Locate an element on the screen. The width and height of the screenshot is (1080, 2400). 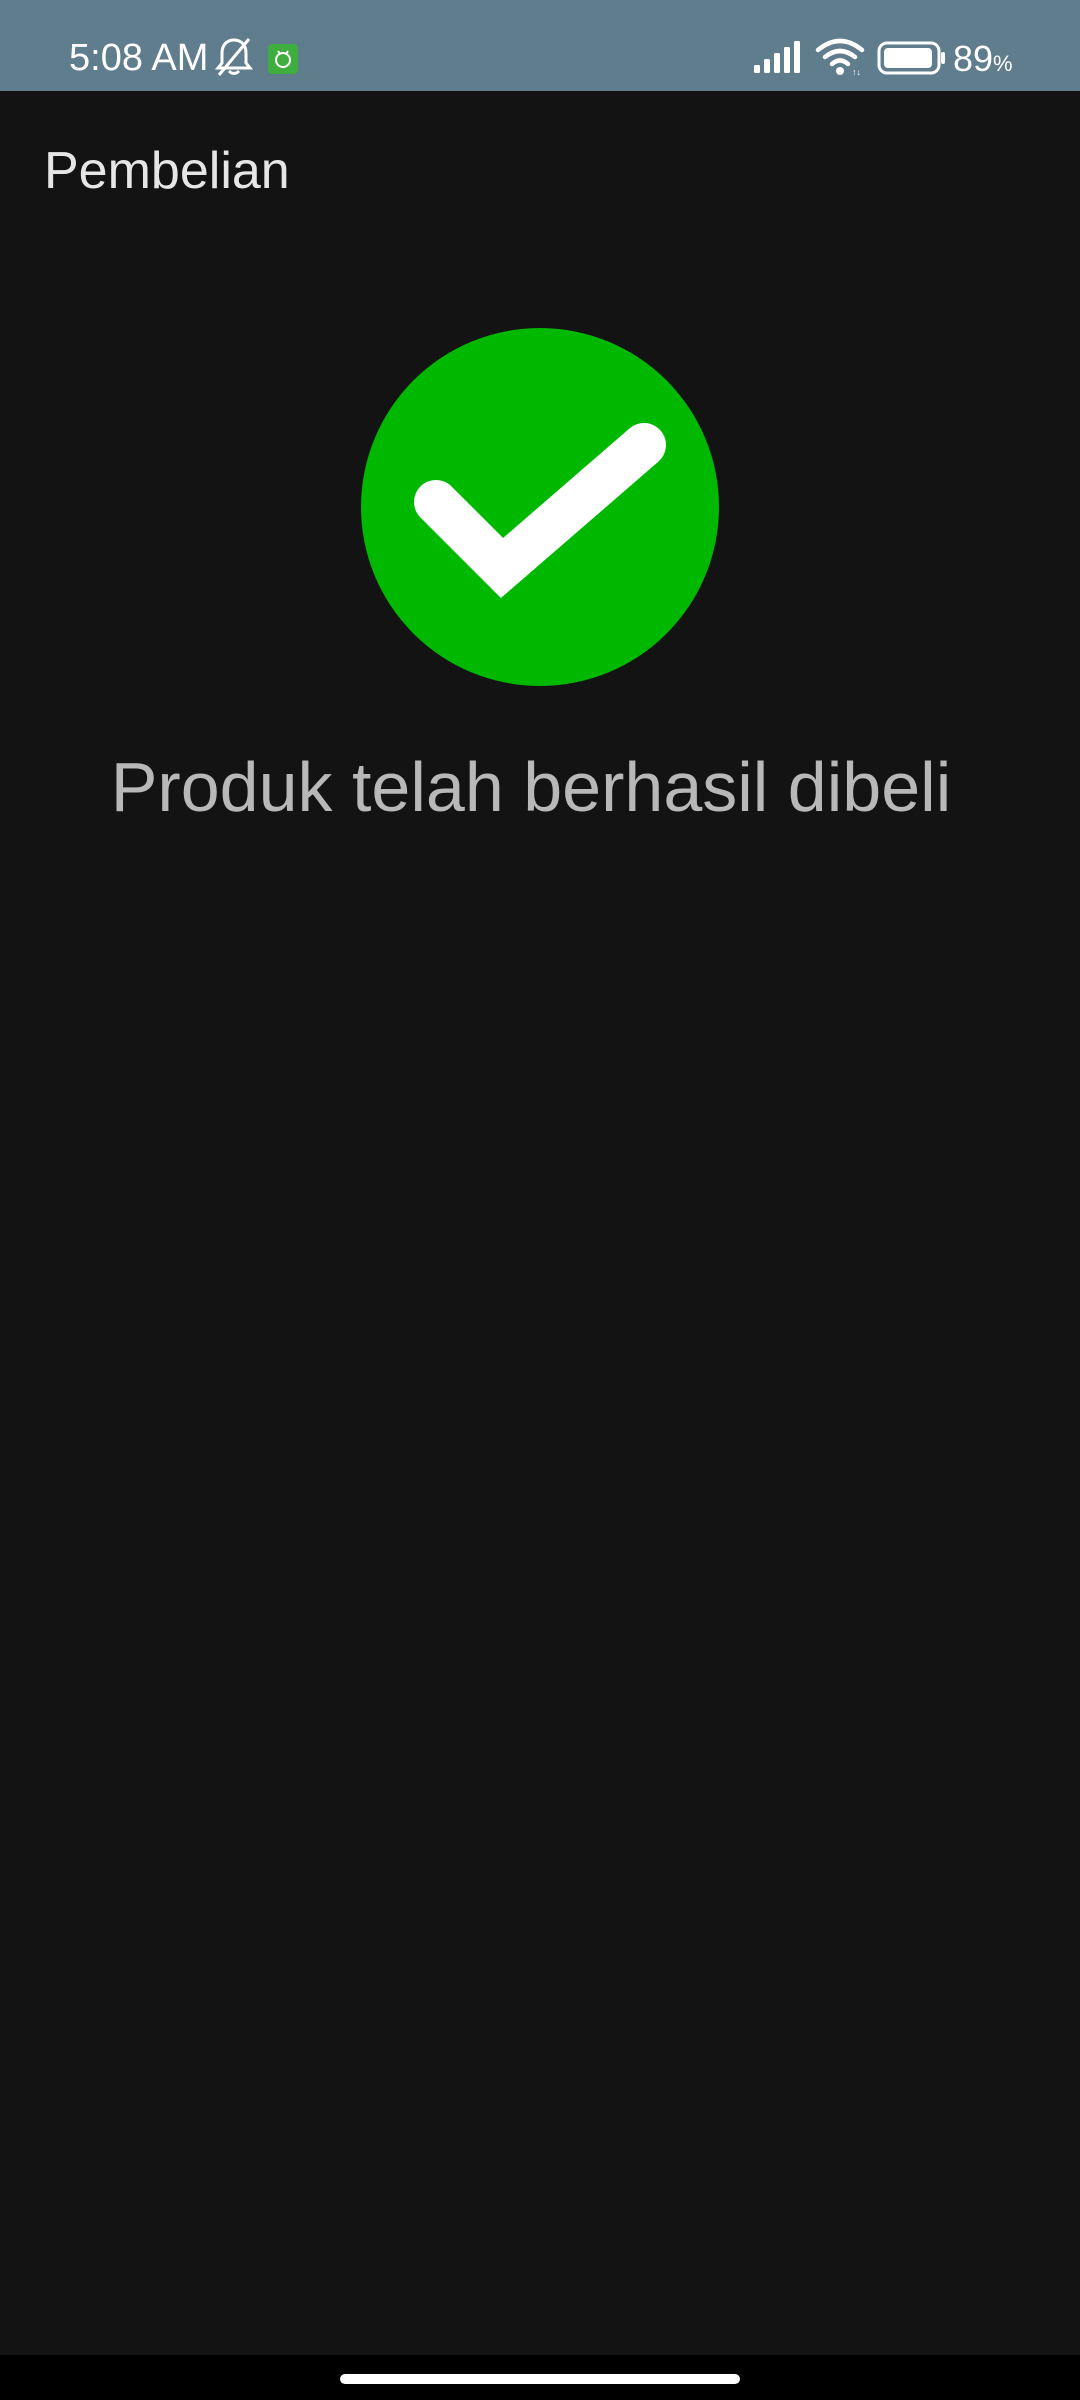
signal-icon is located at coordinates (779, 57).